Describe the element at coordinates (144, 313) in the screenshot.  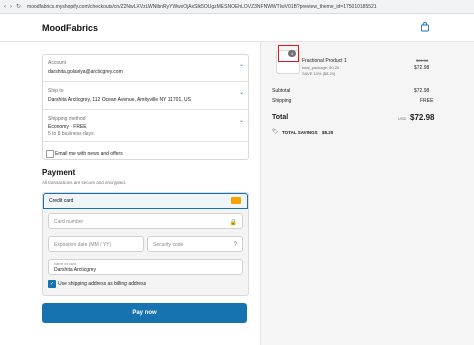
I see `pay-now-button: Pay now` at that location.